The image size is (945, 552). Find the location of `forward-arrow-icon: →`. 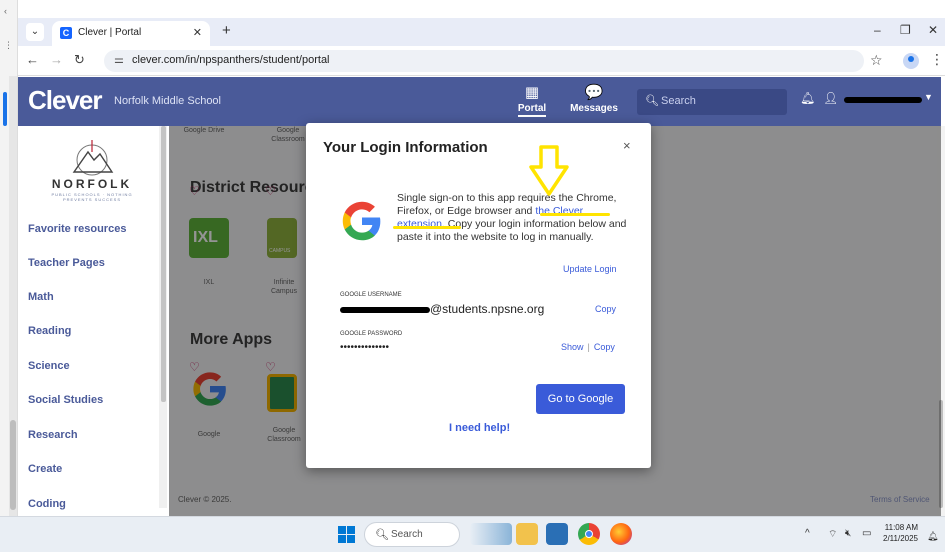

forward-arrow-icon: → is located at coordinates (56, 59).